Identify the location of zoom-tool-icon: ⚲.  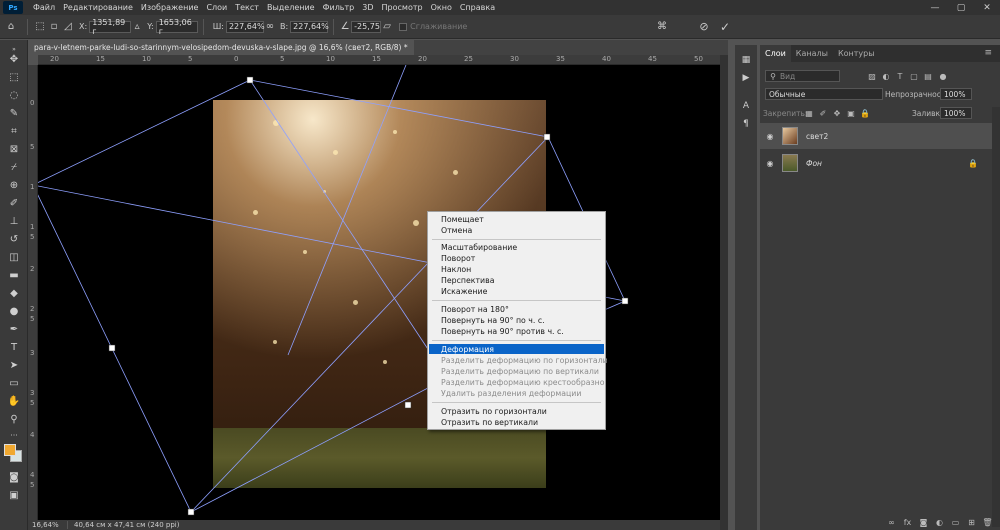
(14, 419).